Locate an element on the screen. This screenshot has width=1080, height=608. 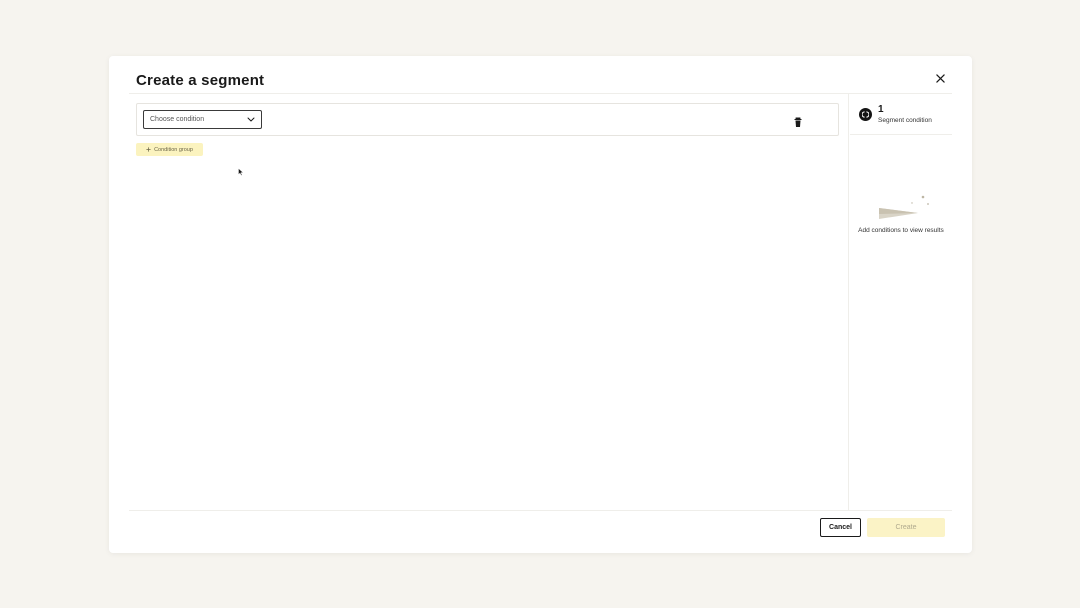
create-button: Create is located at coordinates (906, 527).